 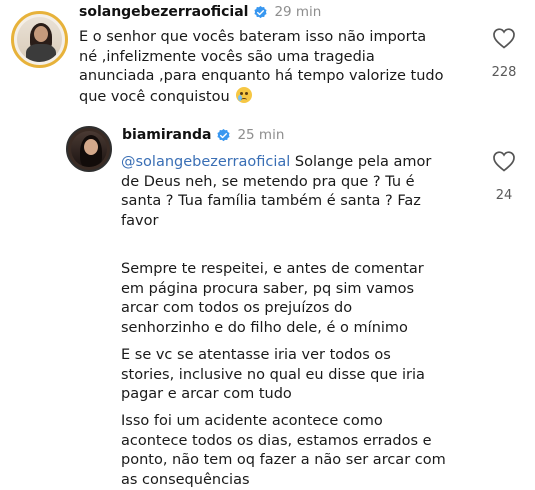 I want to click on comment-header: biamiranda 25 min, so click(x=203, y=135).